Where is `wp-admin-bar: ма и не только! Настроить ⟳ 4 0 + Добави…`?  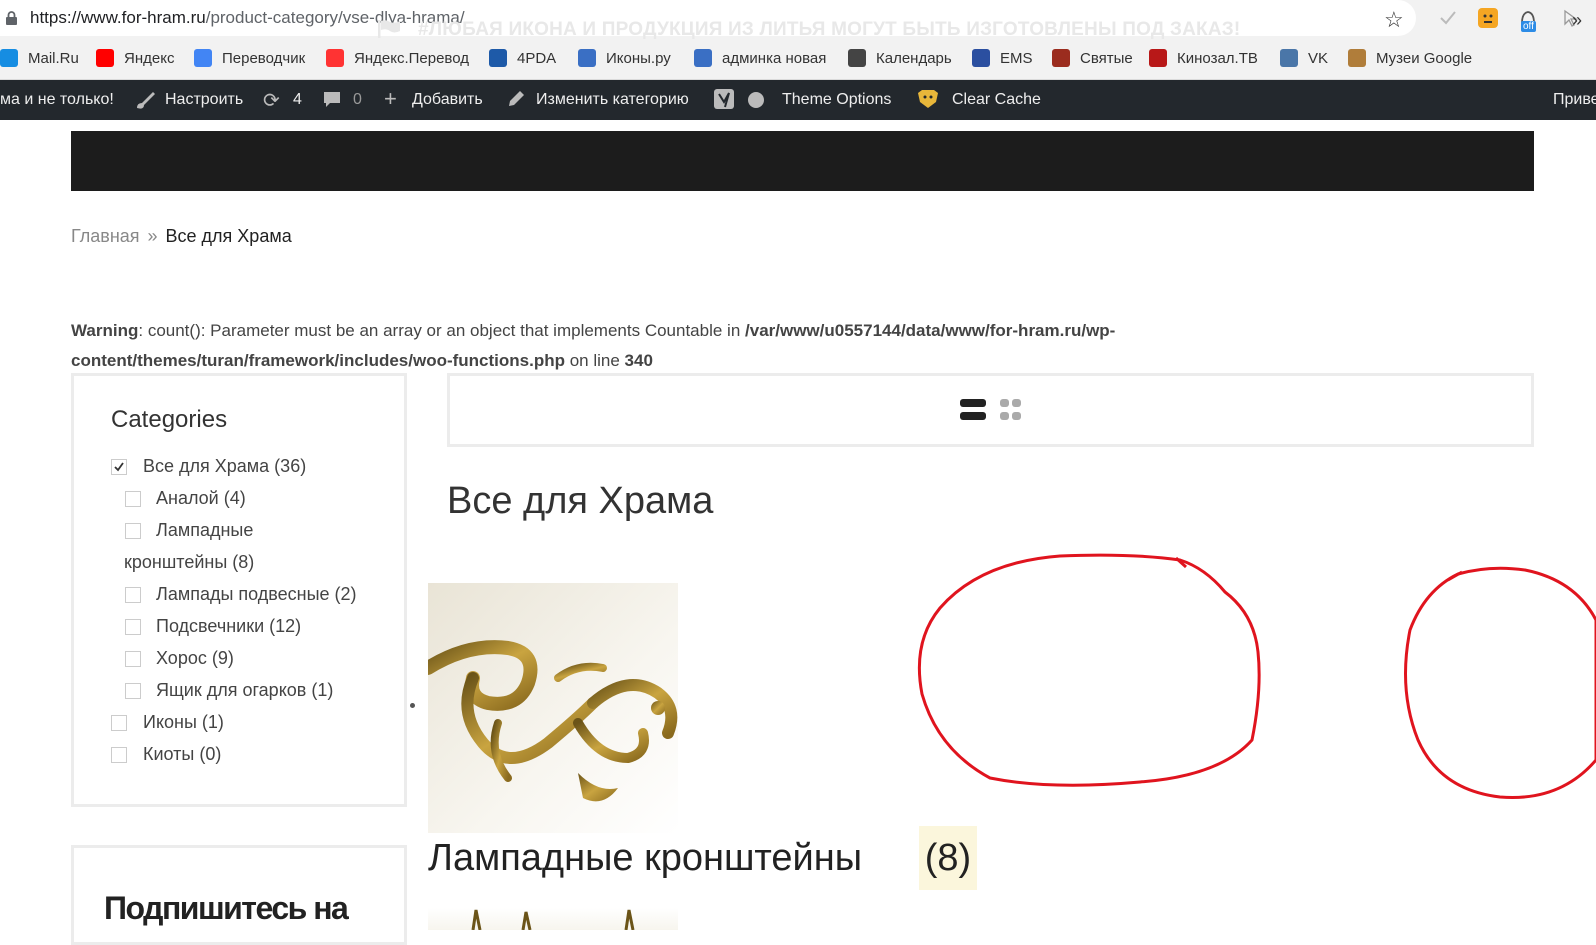 wp-admin-bar: ма и не только! Настроить ⟳ 4 0 + Добави… is located at coordinates (798, 100).